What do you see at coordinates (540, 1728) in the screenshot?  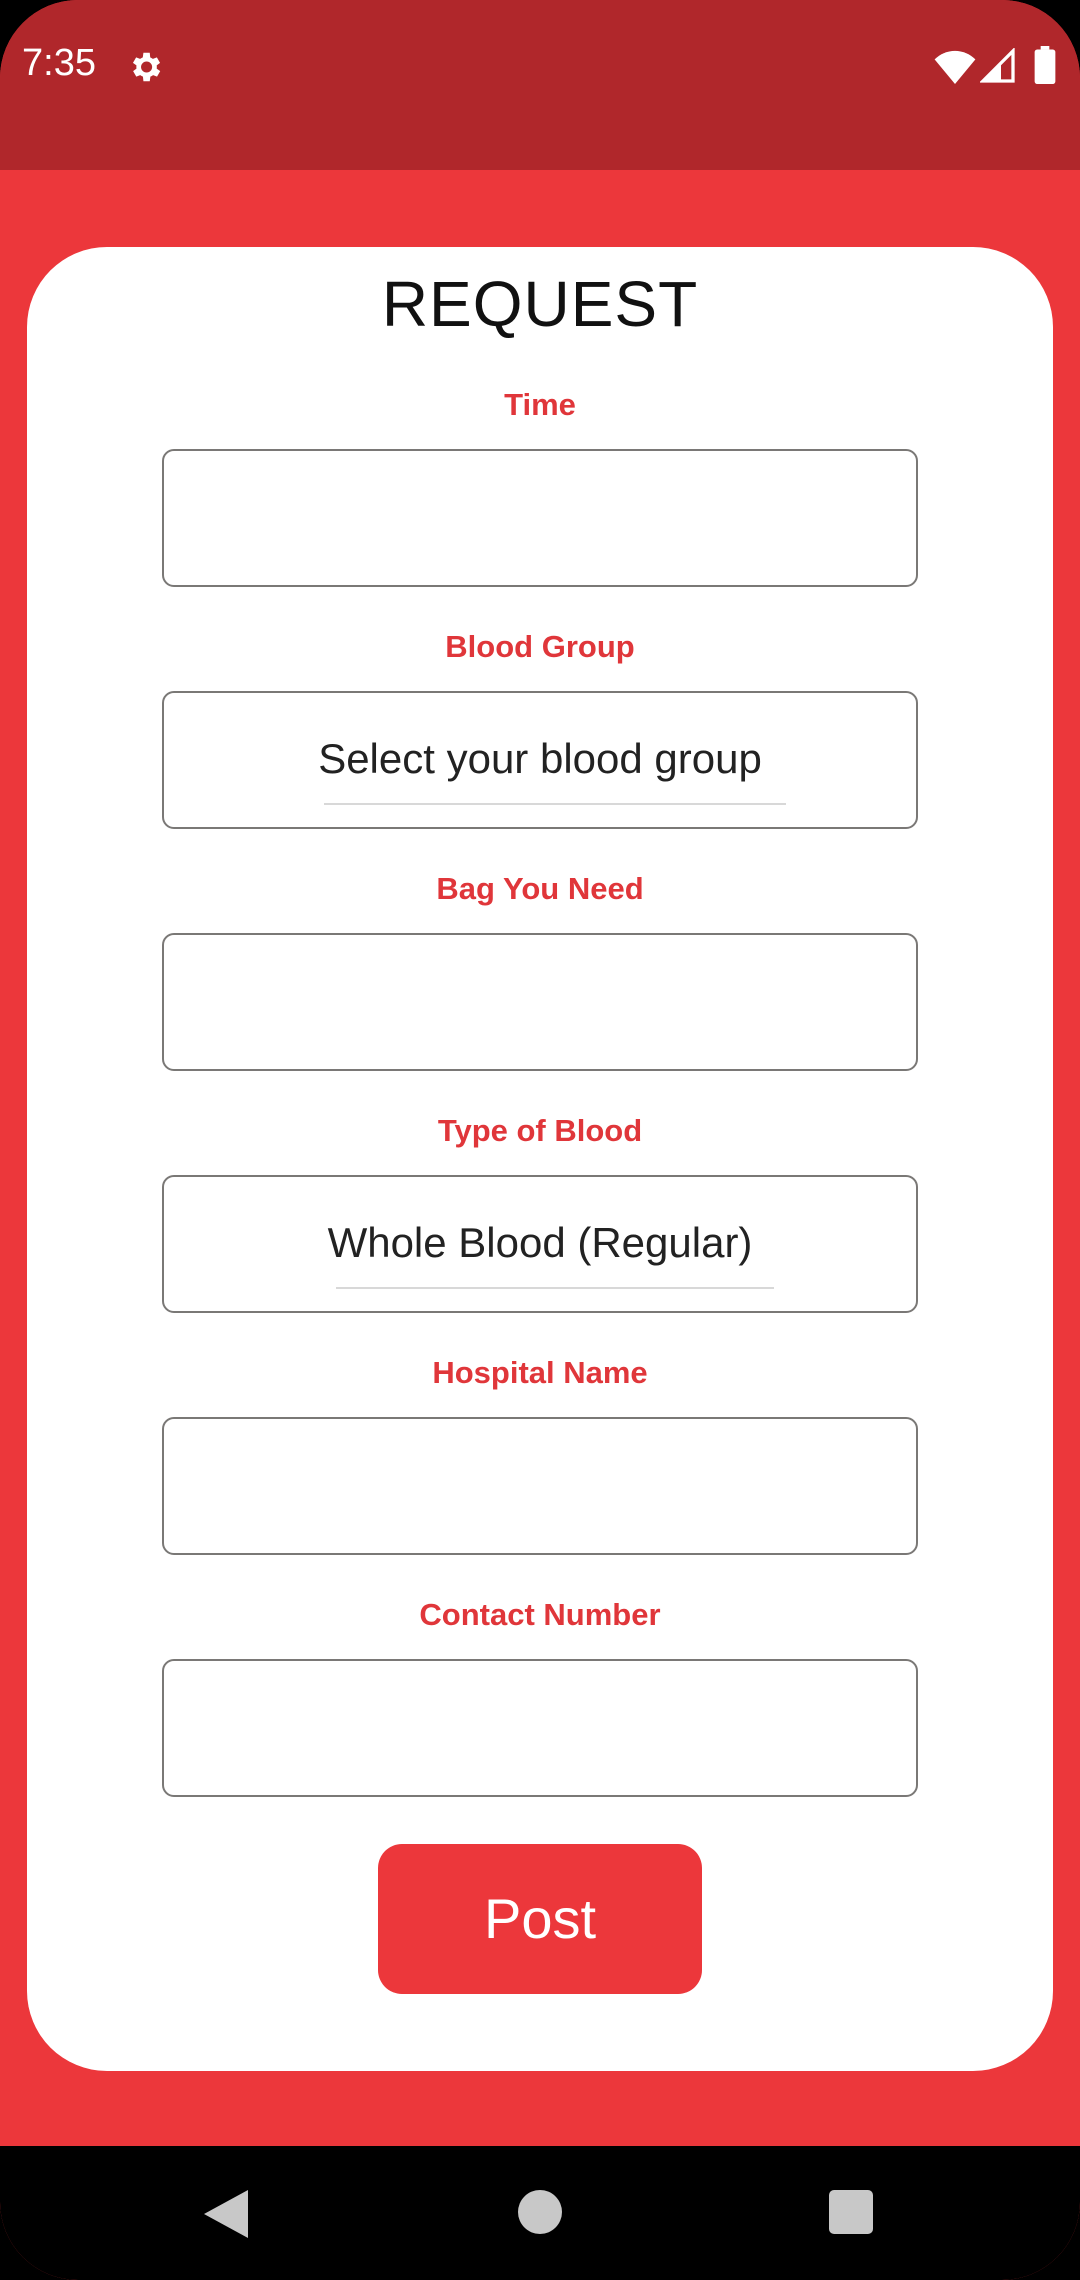 I see `contact-number-input` at bounding box center [540, 1728].